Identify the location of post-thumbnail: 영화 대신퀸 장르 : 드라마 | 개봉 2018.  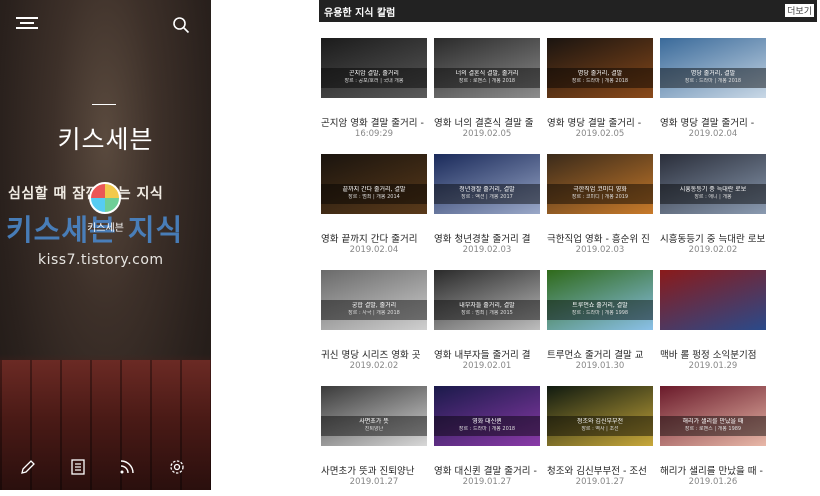
(487, 416).